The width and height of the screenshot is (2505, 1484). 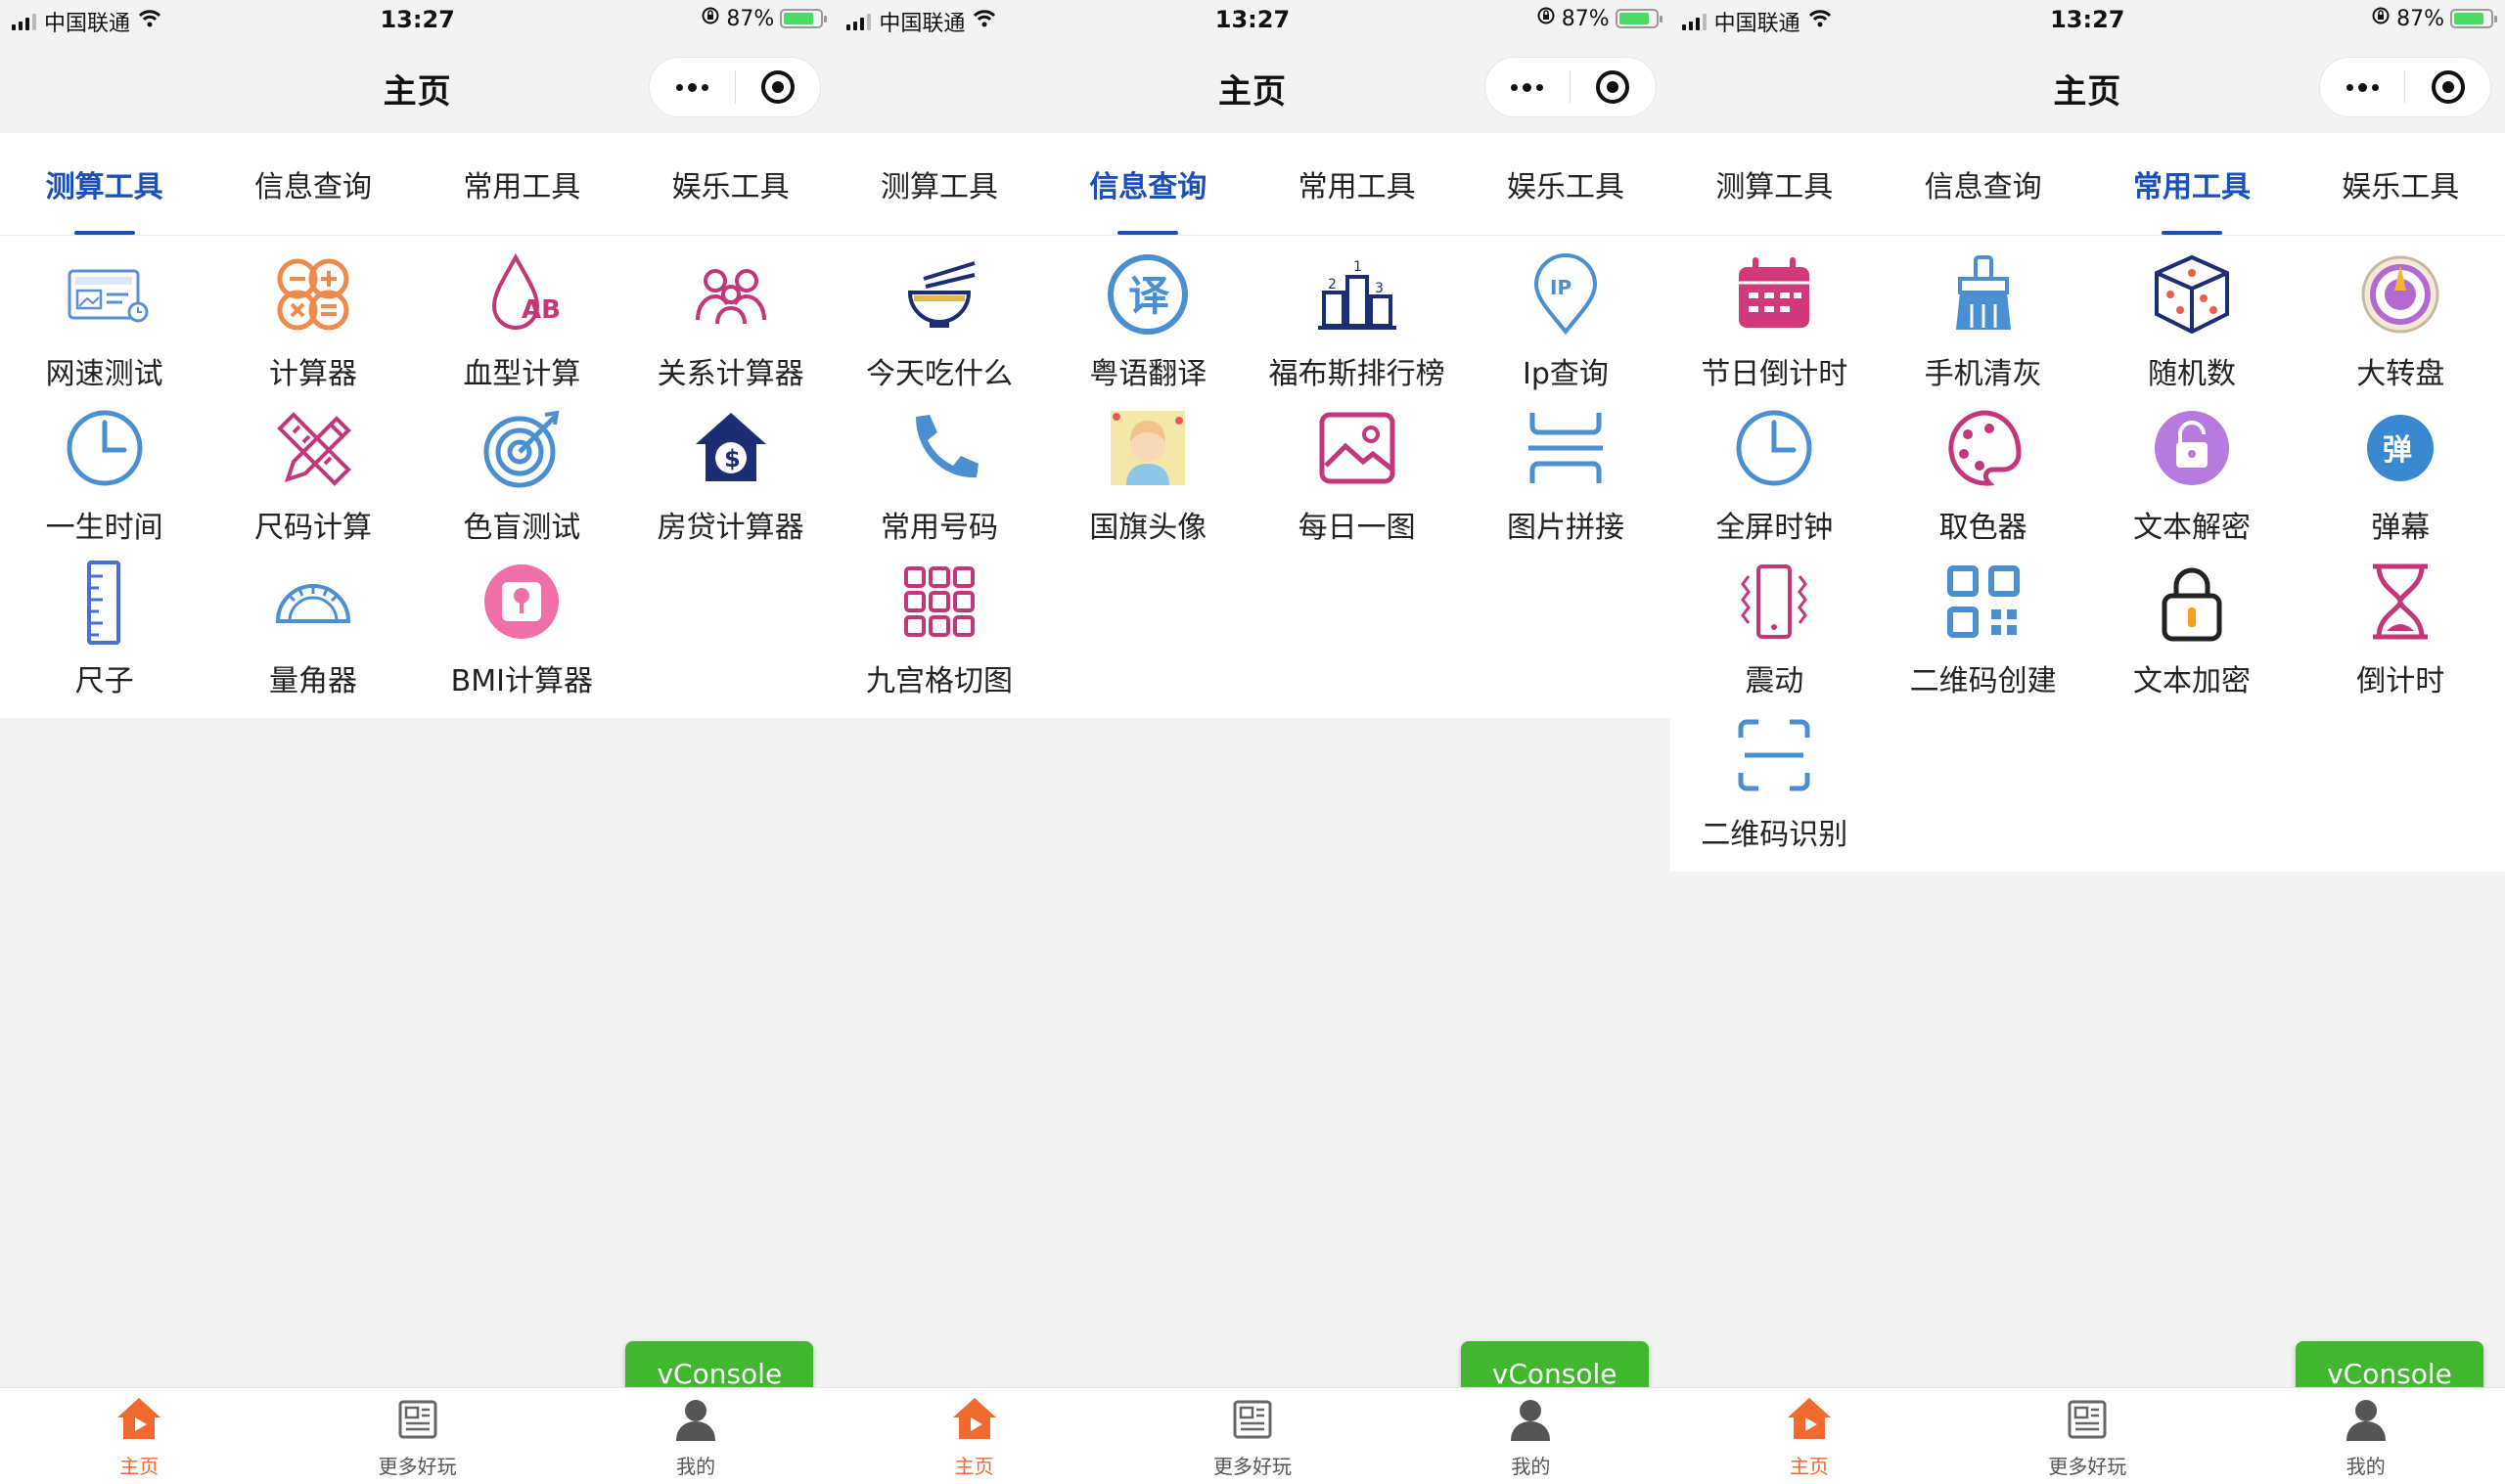 I want to click on ip-pin-icon: IP, so click(x=1566, y=294).